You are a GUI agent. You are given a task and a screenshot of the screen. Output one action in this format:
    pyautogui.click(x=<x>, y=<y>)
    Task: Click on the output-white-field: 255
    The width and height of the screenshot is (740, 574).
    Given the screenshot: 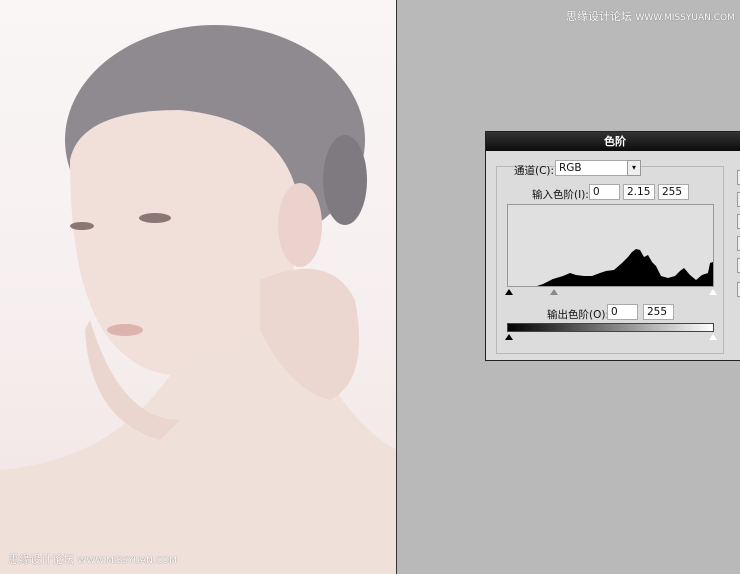 What is the action you would take?
    pyautogui.click(x=658, y=312)
    